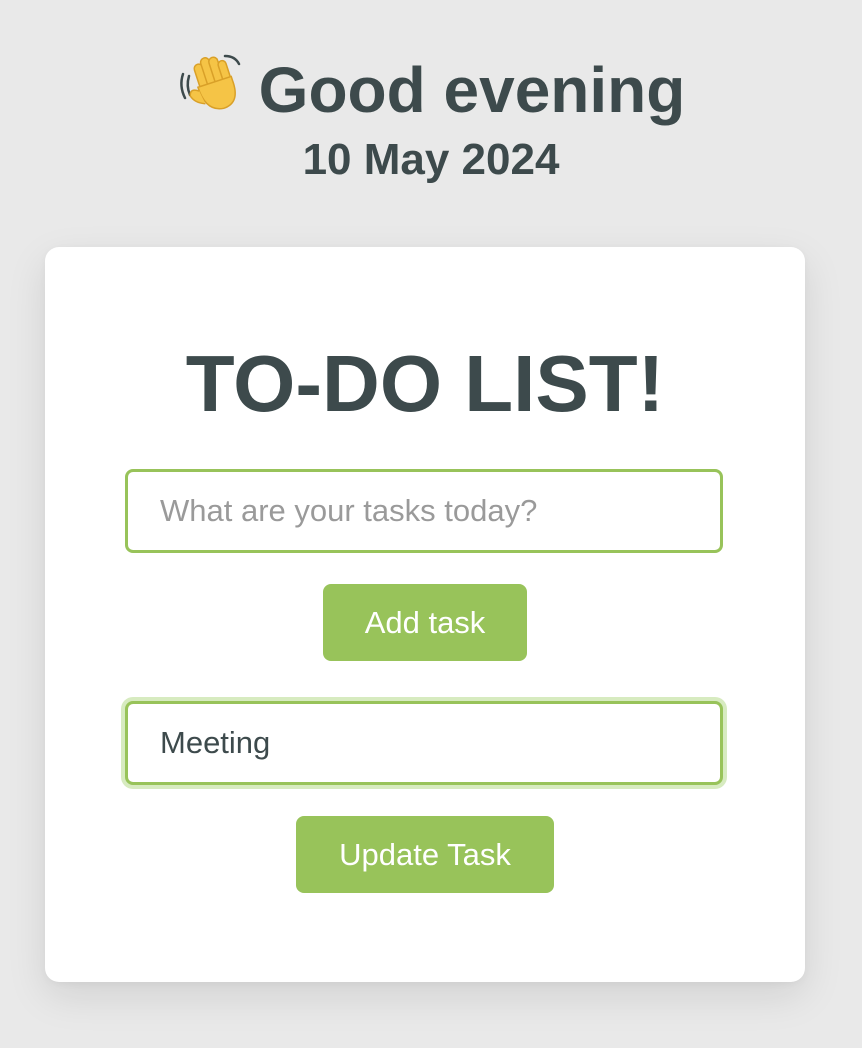 Image resolution: width=862 pixels, height=1048 pixels. I want to click on greeting-heading: Good evening, so click(431, 90).